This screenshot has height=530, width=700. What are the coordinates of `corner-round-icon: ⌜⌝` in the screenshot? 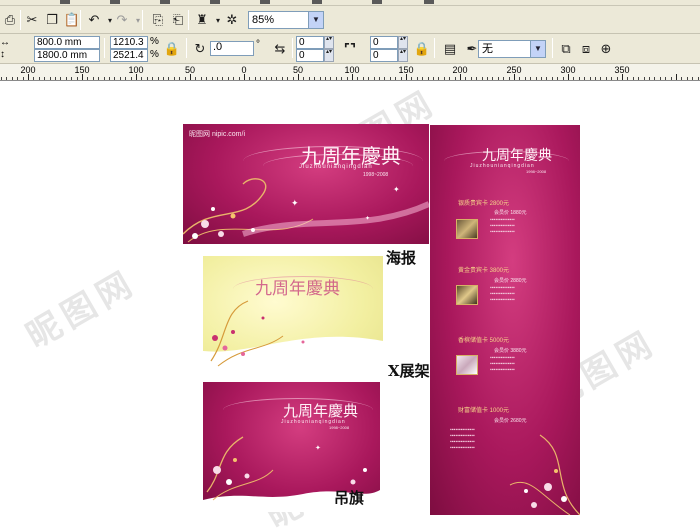 It's located at (350, 49).